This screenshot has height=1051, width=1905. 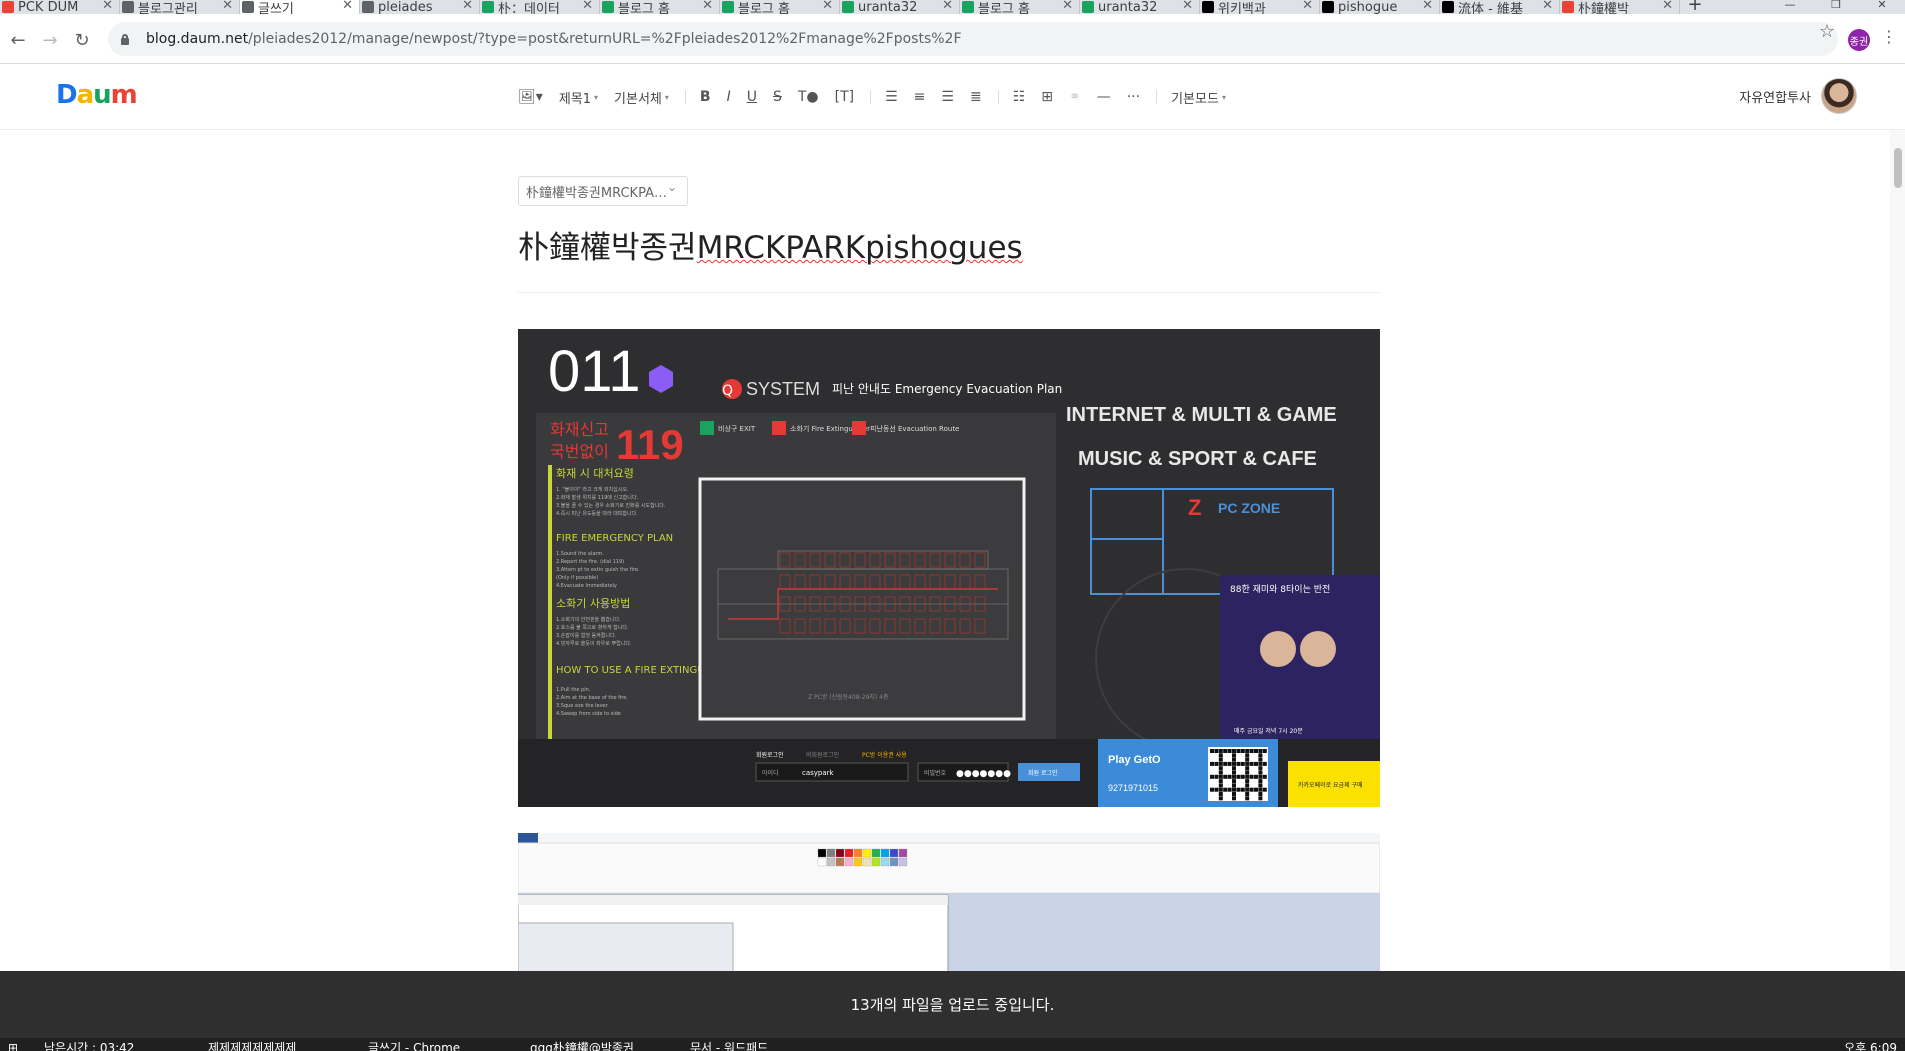 I want to click on zone-label: PC ZONE, so click(x=1249, y=508).